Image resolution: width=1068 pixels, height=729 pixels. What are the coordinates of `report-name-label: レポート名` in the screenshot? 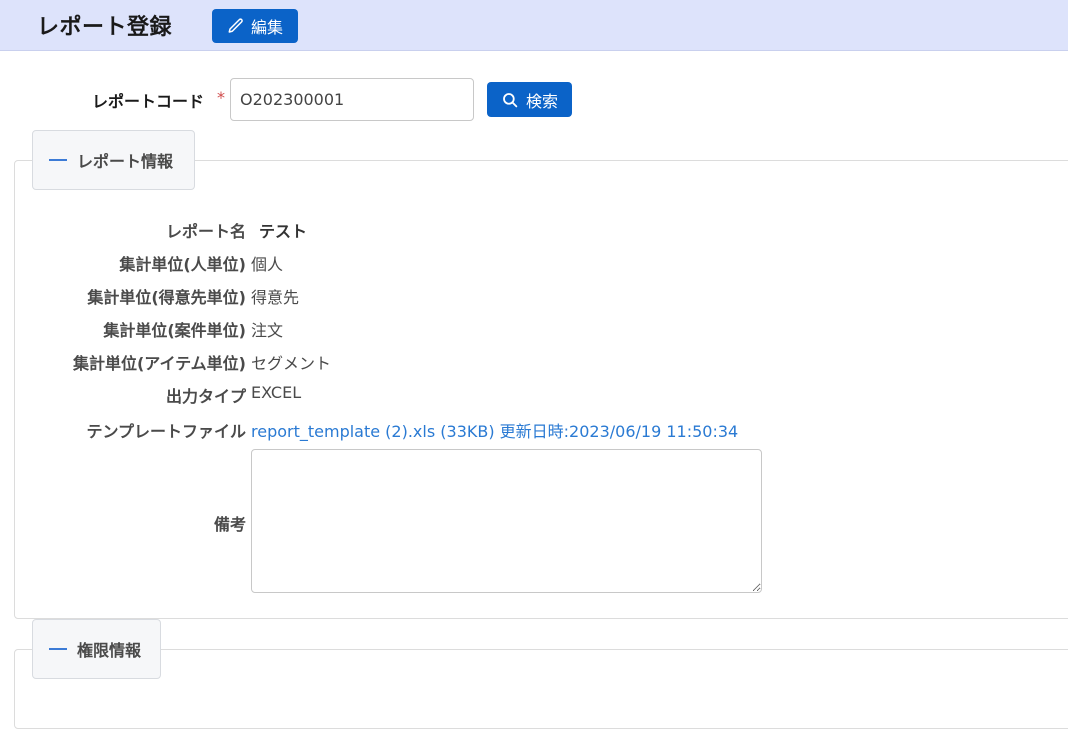 It's located at (205, 231).